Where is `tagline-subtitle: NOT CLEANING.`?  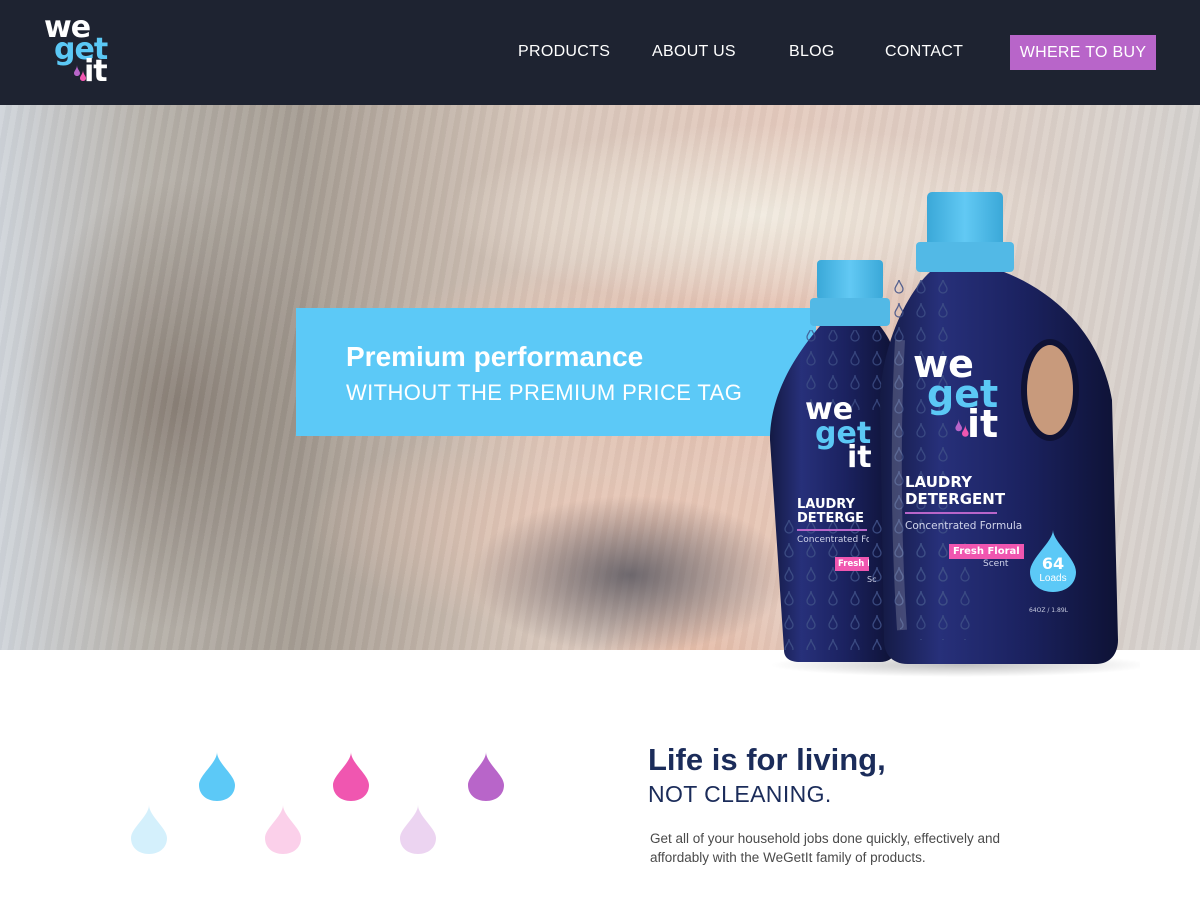 tagline-subtitle: NOT CLEANING. is located at coordinates (740, 794).